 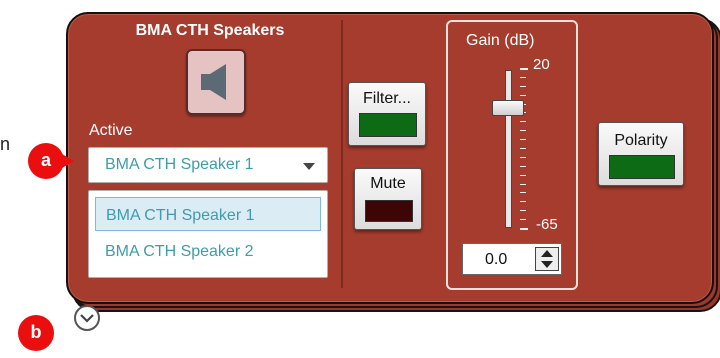 I want to click on speaker-select: BMA CTH Speaker 1, so click(x=208, y=165).